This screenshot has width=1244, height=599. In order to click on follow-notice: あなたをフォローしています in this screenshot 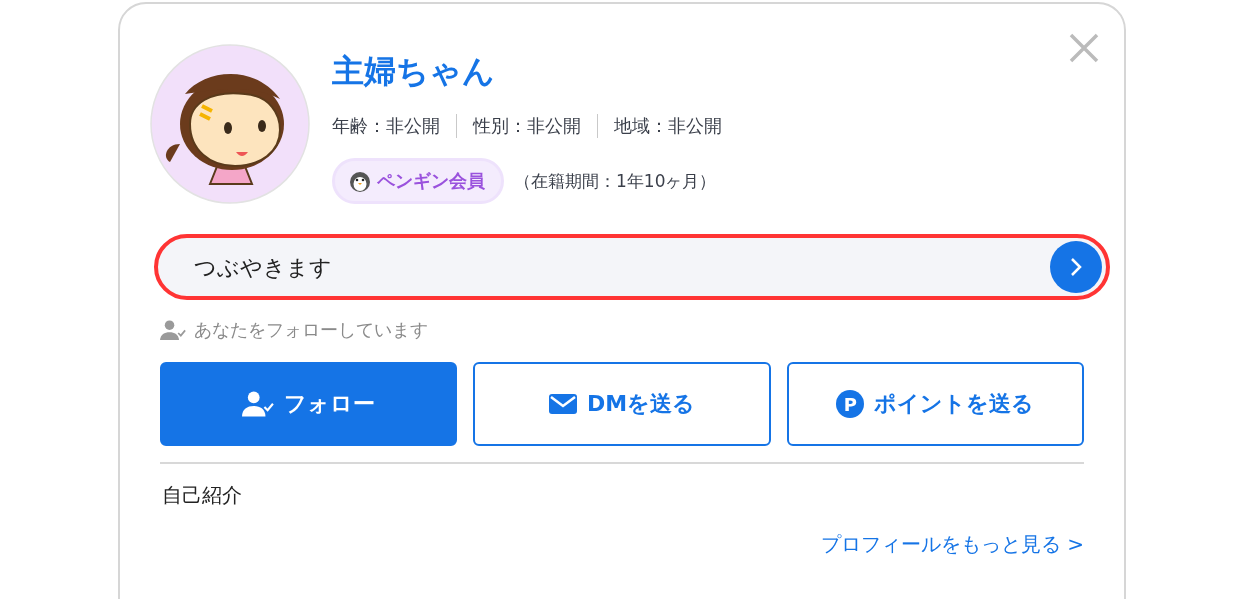, I will do `click(311, 330)`.